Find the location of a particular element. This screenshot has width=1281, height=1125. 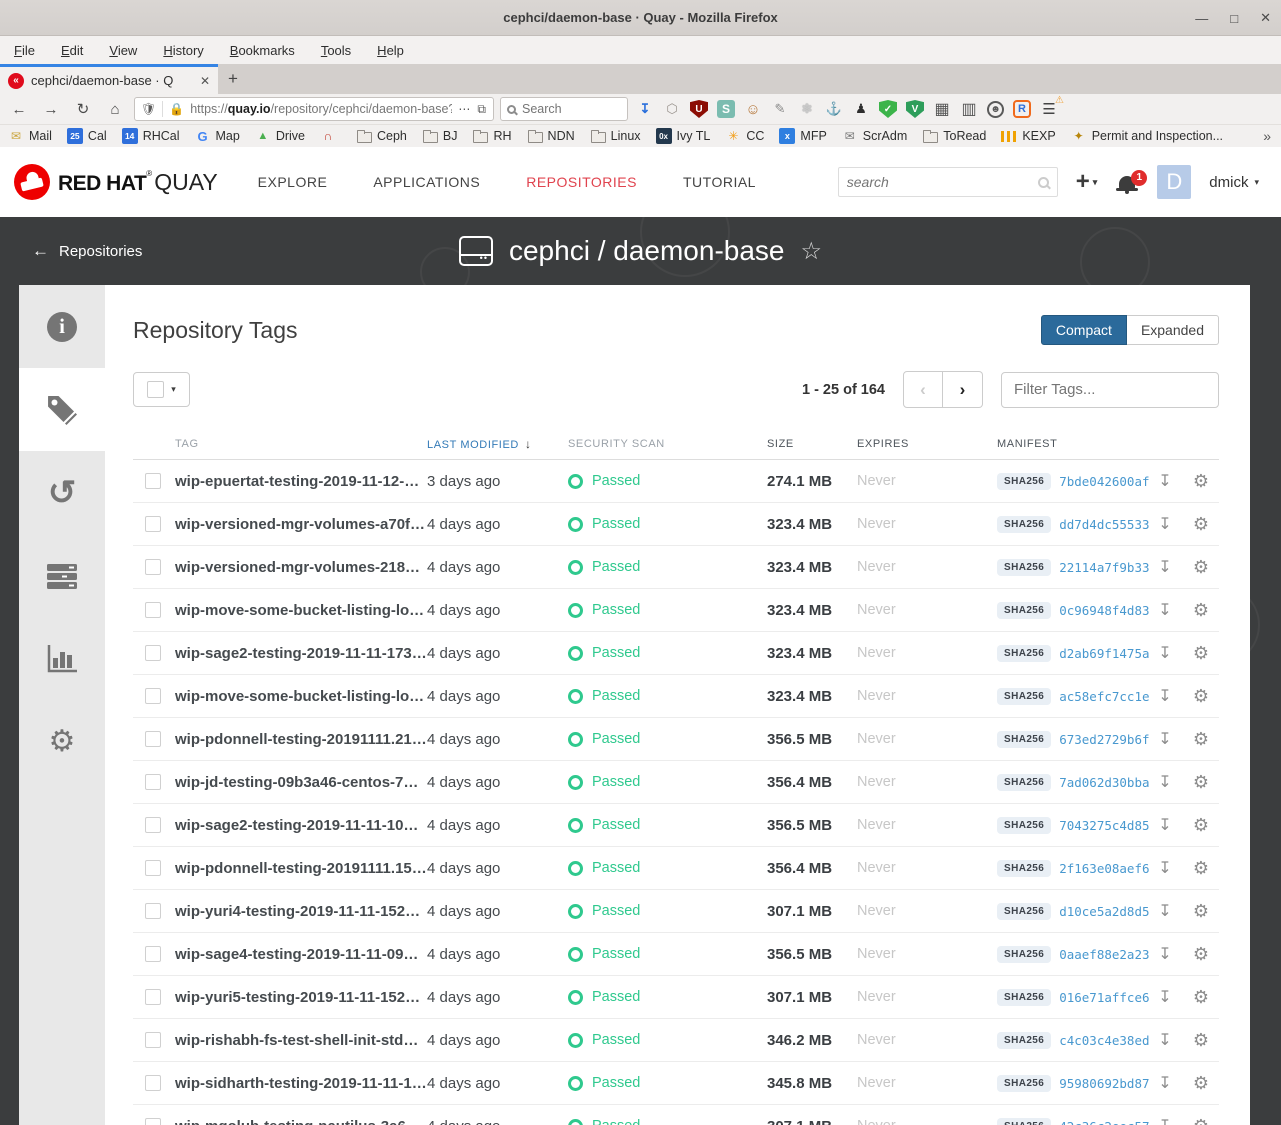

sidebar-tab-usage-logs is located at coordinates (62, 658).